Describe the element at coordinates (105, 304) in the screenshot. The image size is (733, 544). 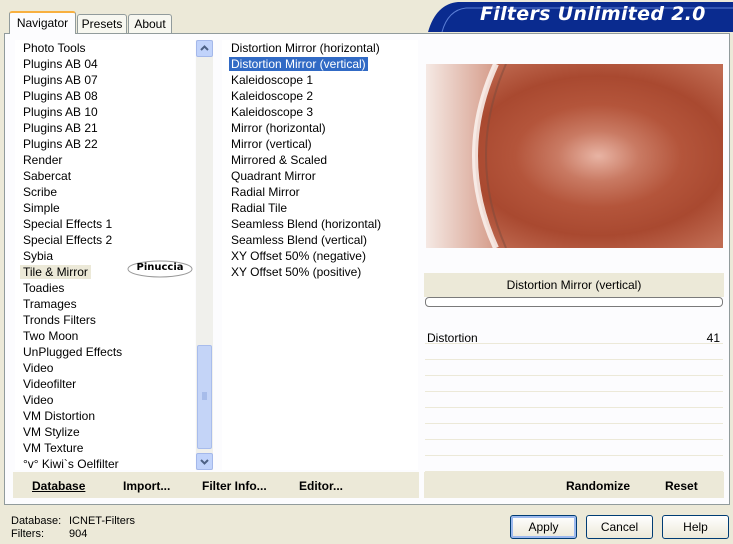
I see `category-item: Tramages` at that location.